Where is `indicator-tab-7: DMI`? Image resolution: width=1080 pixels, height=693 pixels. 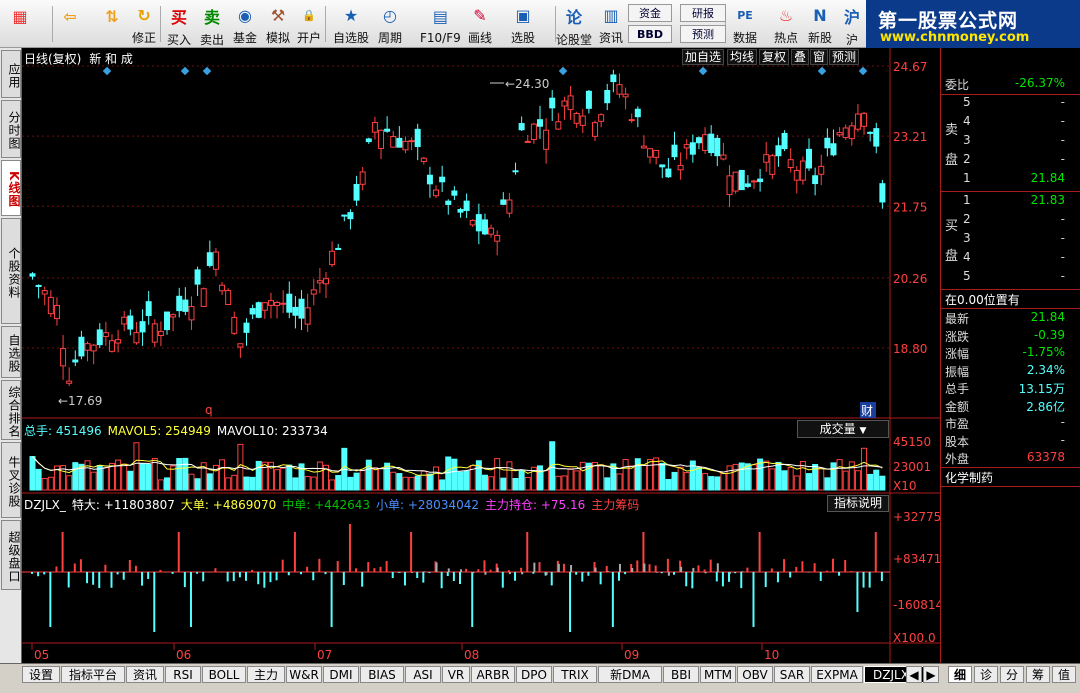
indicator-tab-7: DMI is located at coordinates (341, 674).